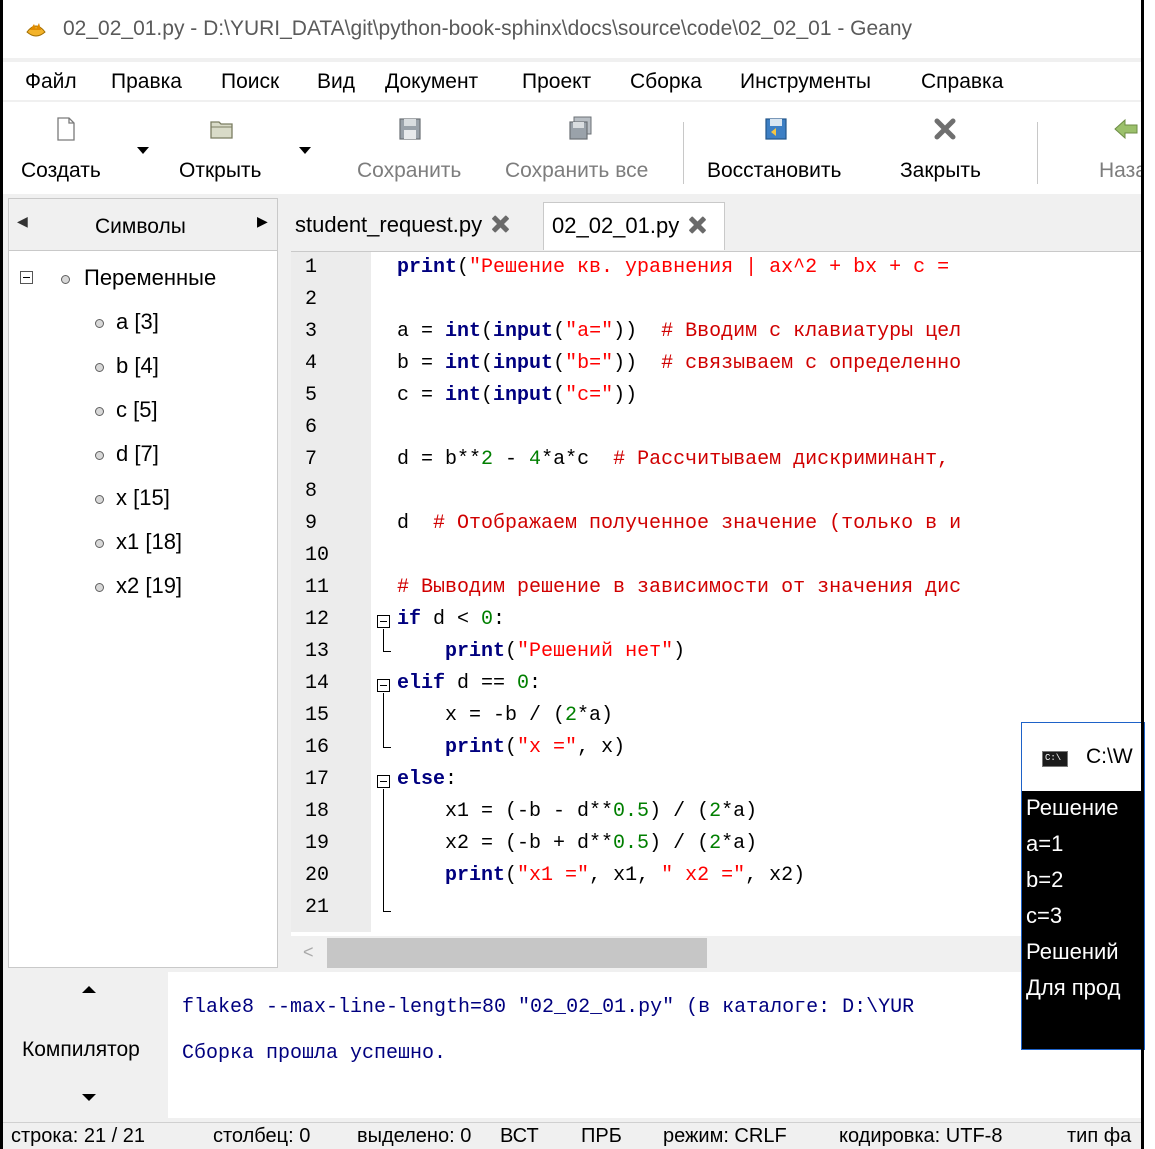 This screenshot has height=1149, width=1155. I want to click on code-token: a =, so click(421, 331).